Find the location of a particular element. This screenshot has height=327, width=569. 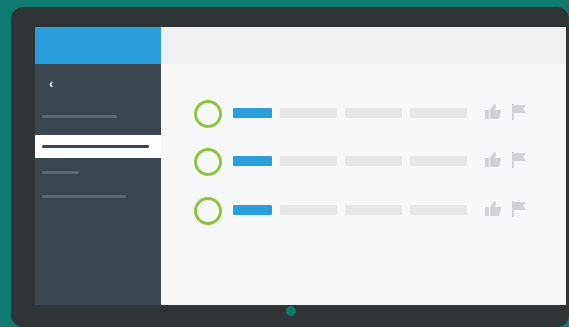

sidebar-item-active-label is located at coordinates (95, 146).